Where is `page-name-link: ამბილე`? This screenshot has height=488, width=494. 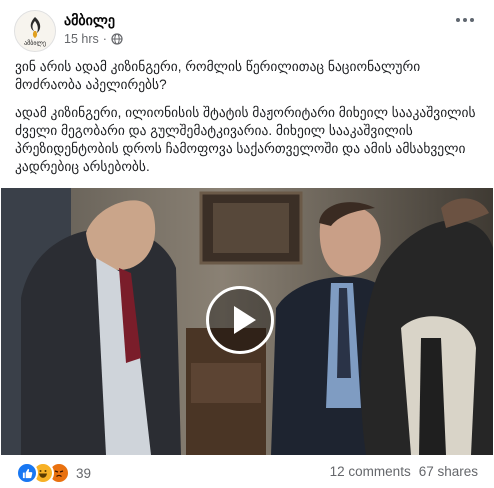
page-name-link: ამბილე is located at coordinates (89, 20).